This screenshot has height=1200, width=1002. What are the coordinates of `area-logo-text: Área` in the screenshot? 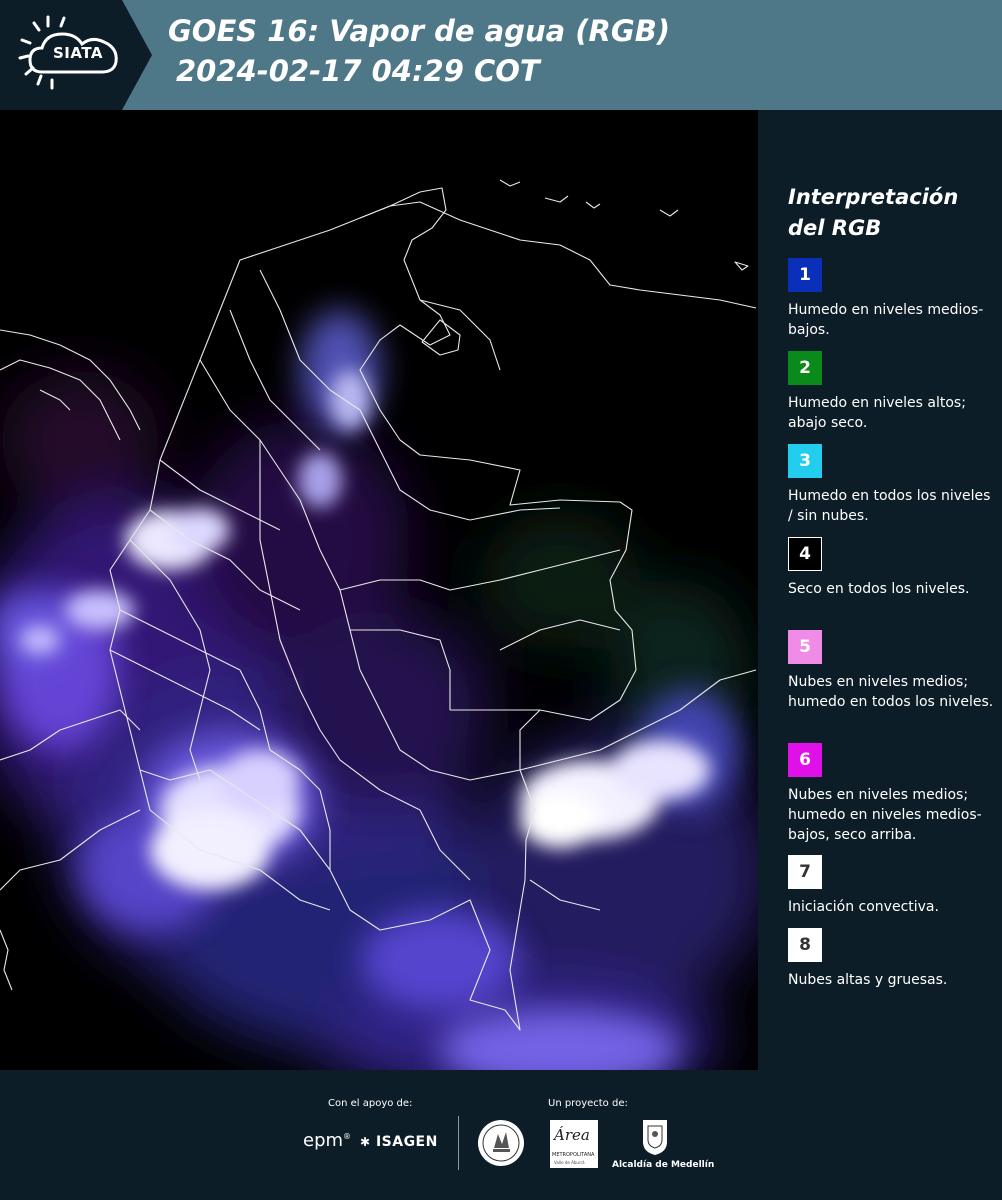 It's located at (572, 1135).